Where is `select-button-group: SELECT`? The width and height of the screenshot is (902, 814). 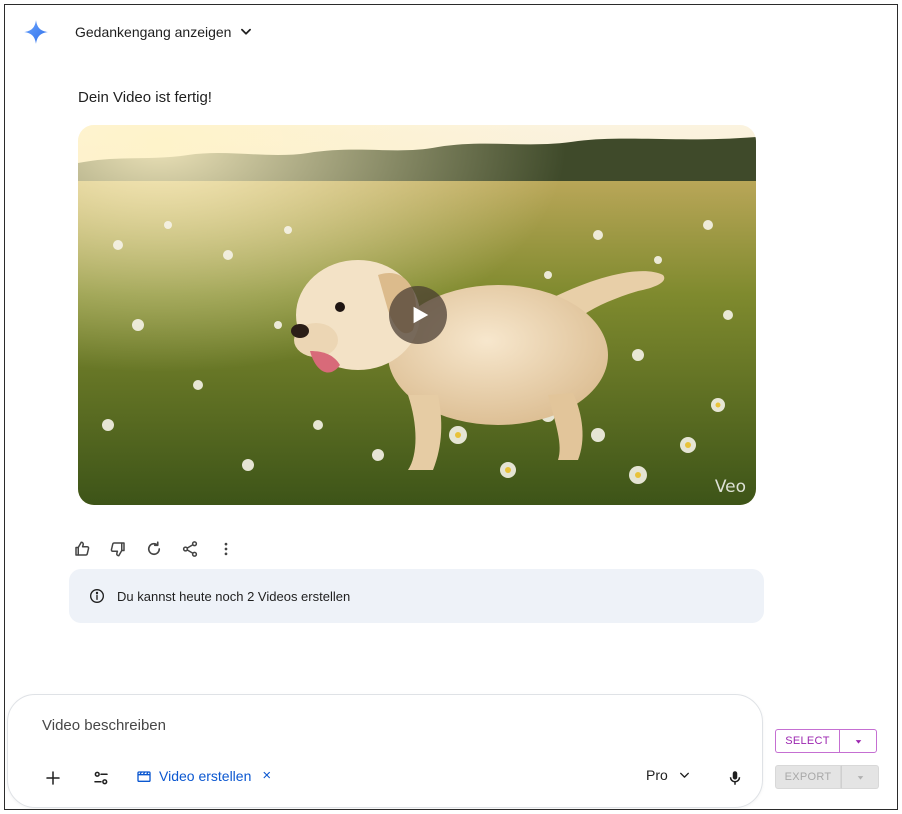
select-button-group: SELECT is located at coordinates (826, 741).